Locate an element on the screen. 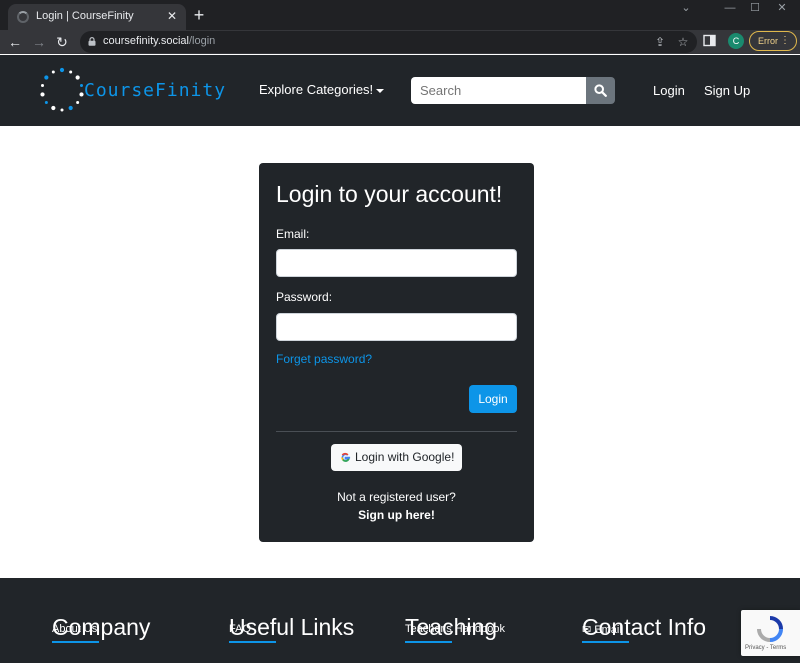  footer-link: FAQ is located at coordinates (240, 629).